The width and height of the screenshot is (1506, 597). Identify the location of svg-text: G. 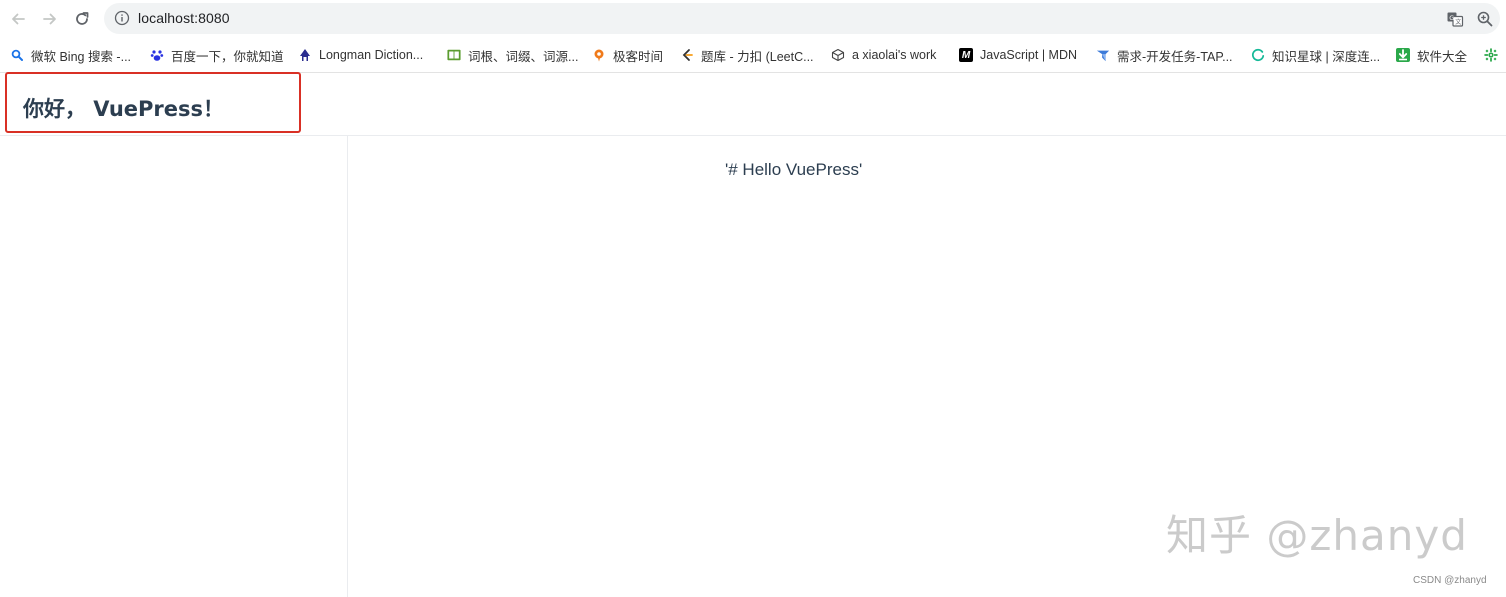
(1451, 18).